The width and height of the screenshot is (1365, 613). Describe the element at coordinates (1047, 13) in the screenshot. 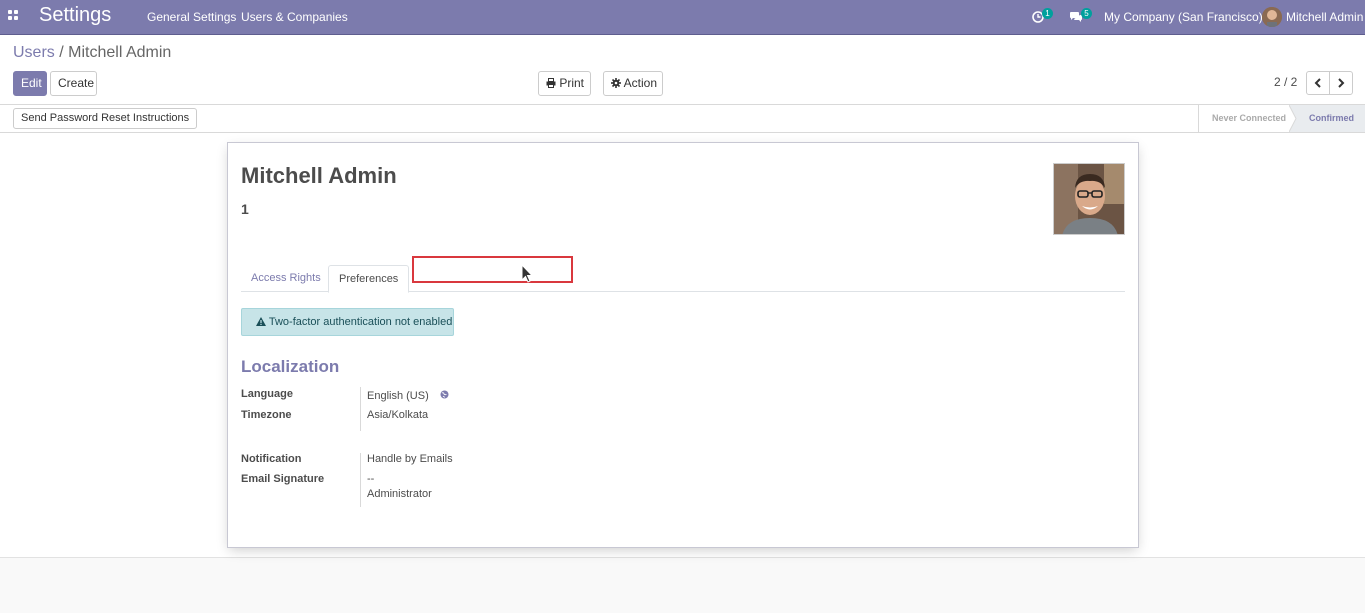

I see `activity-count-badge: 1` at that location.